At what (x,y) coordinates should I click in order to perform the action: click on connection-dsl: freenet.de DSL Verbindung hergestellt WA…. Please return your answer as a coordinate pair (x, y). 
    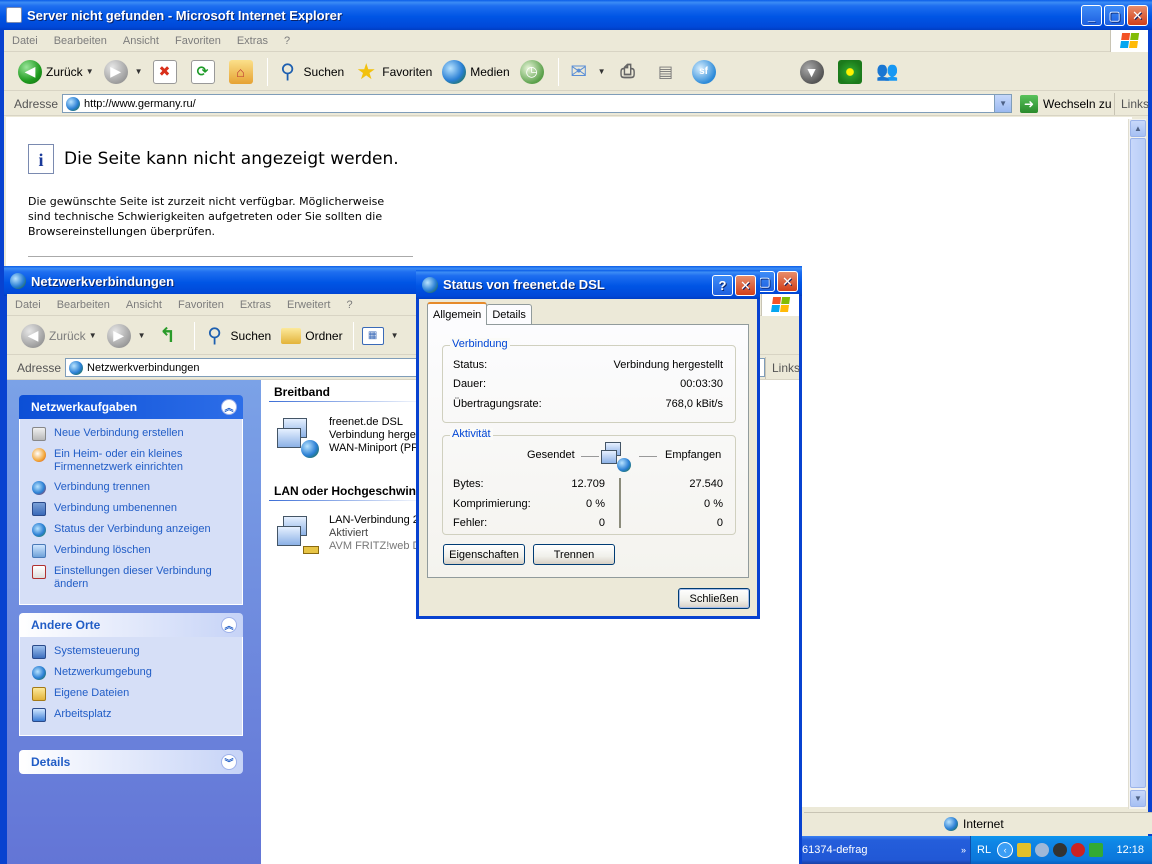
    Looking at the image, I should click on (352, 438).